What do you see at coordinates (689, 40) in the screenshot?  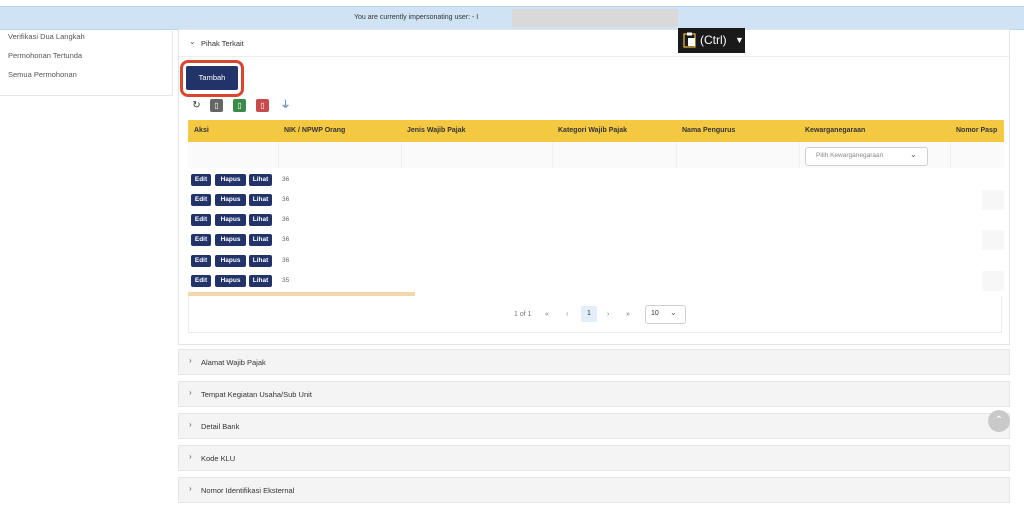 I see `clipboard-icon` at bounding box center [689, 40].